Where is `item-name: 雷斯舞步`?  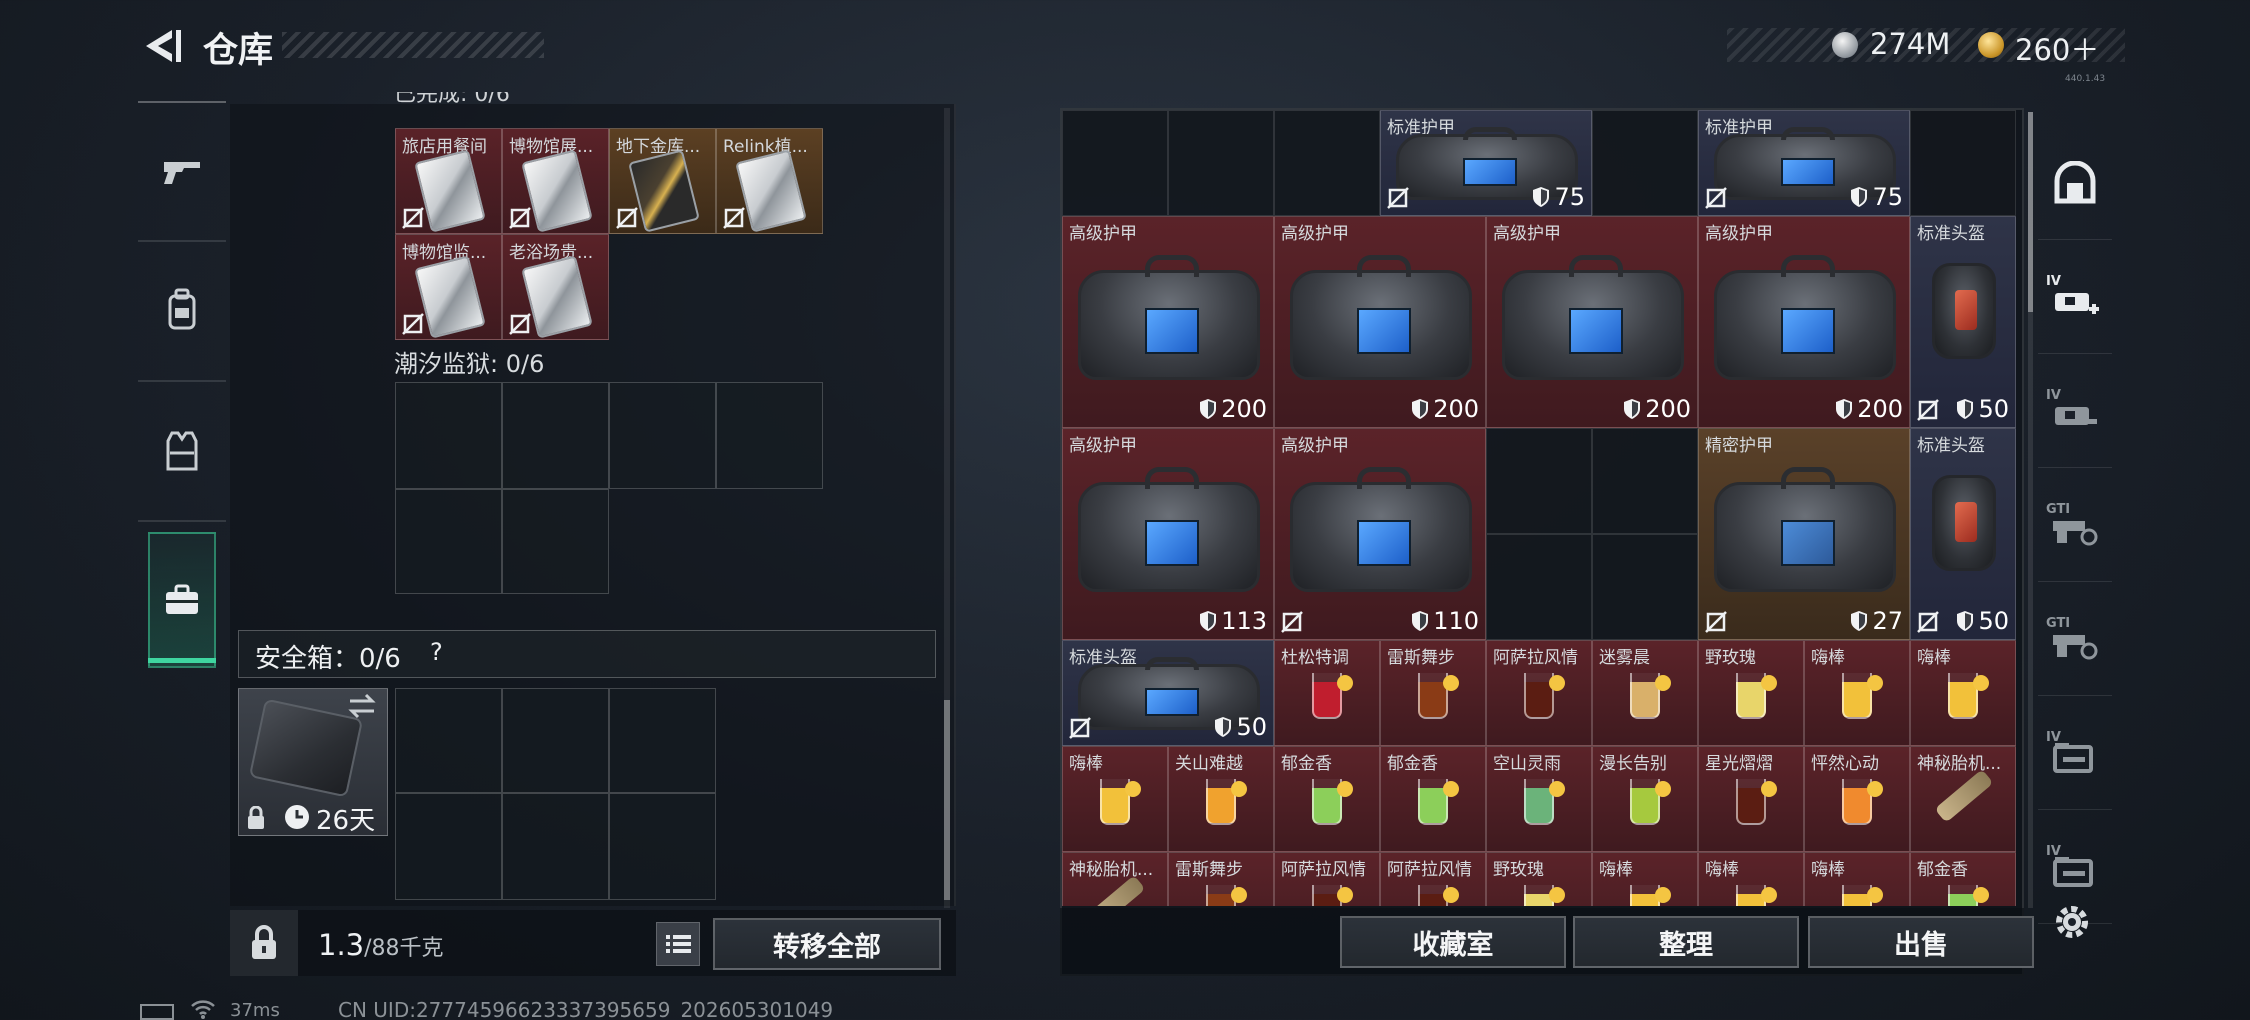 item-name: 雷斯舞步 is located at coordinates (1209, 870).